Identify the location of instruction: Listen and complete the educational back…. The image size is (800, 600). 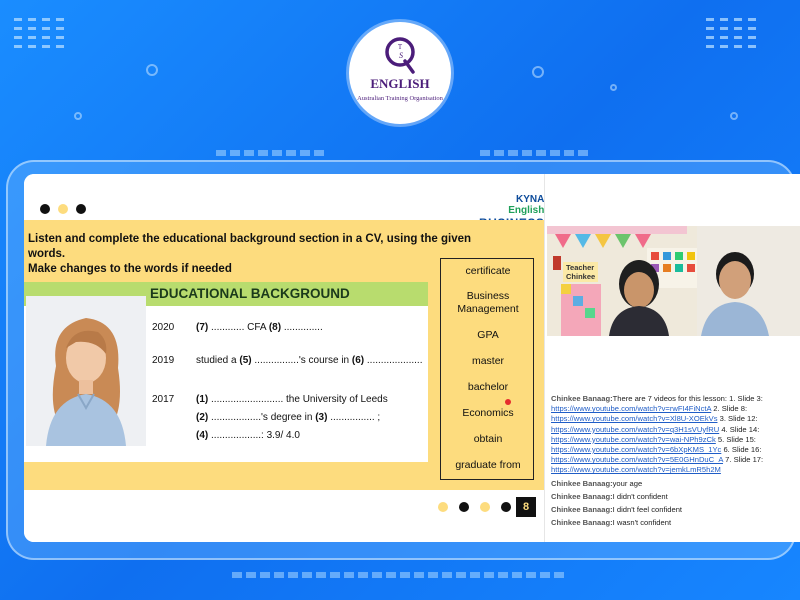
(263, 254).